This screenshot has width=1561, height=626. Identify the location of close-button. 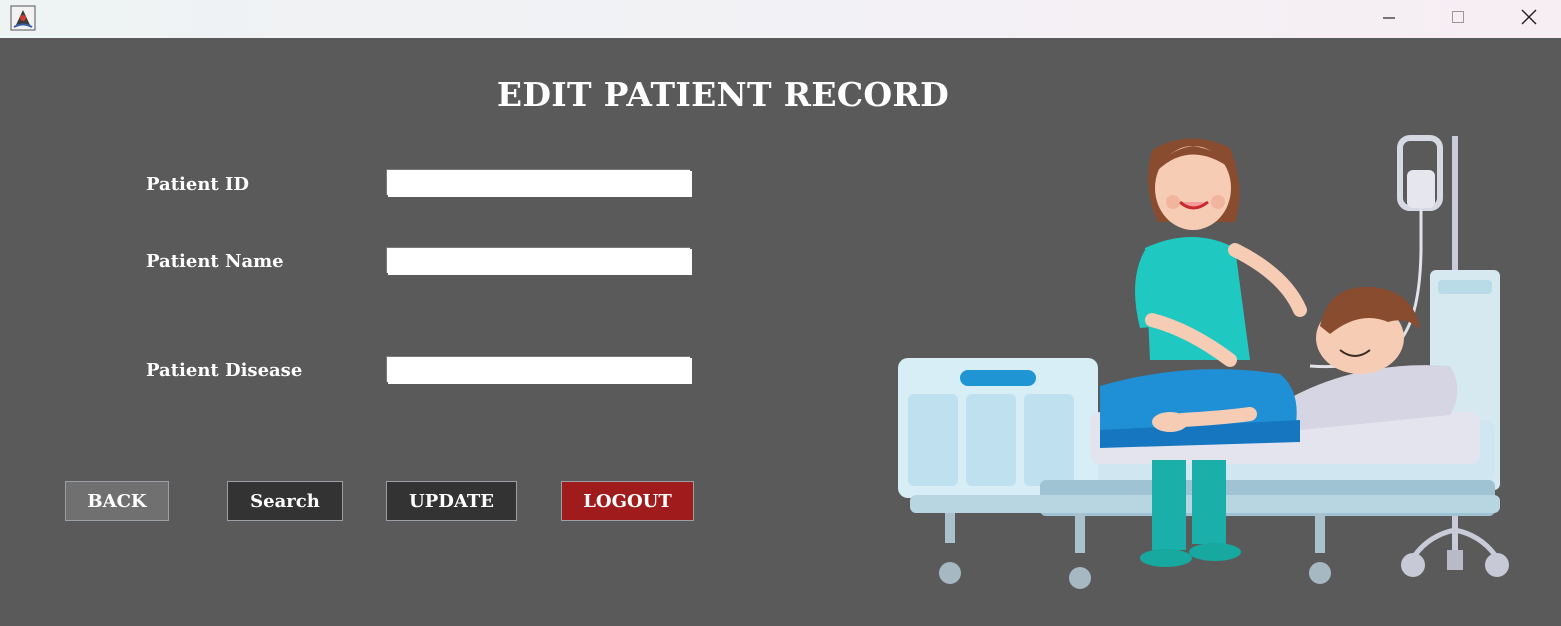
(1529, 17).